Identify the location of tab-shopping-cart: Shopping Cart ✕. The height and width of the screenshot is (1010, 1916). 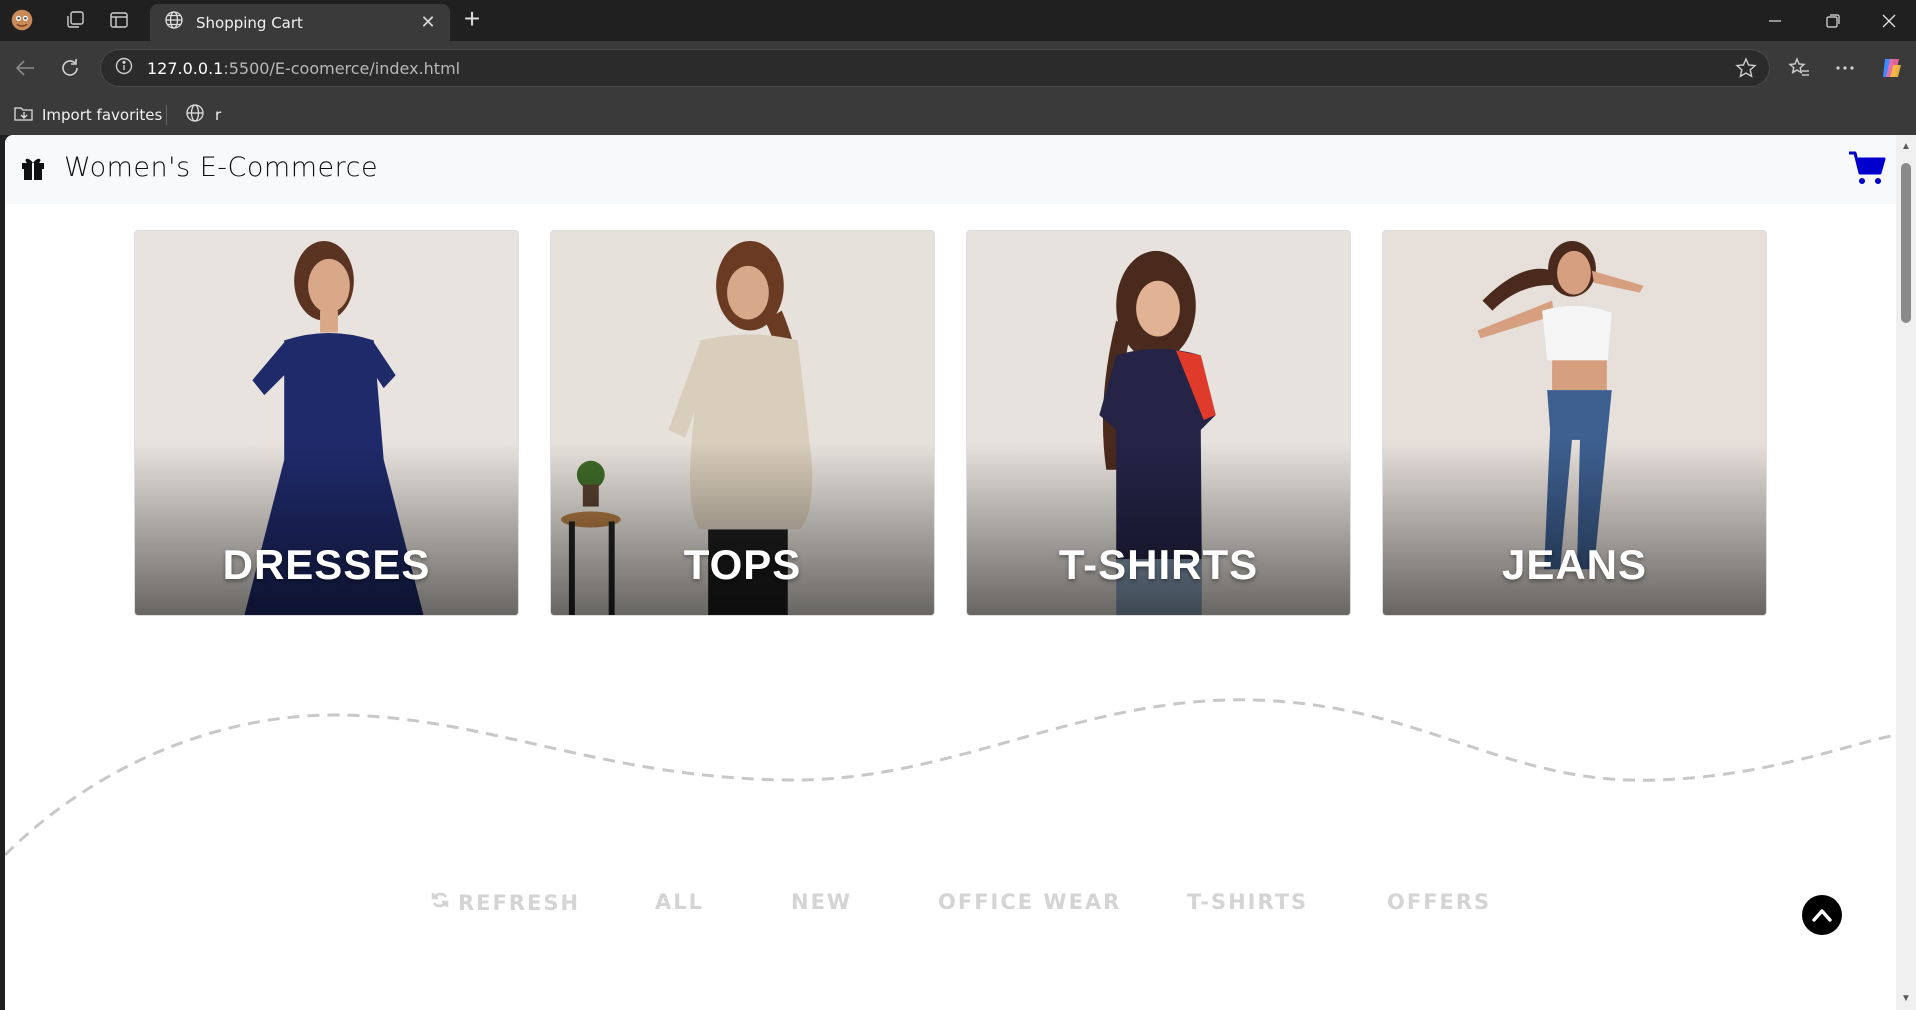
(300, 22).